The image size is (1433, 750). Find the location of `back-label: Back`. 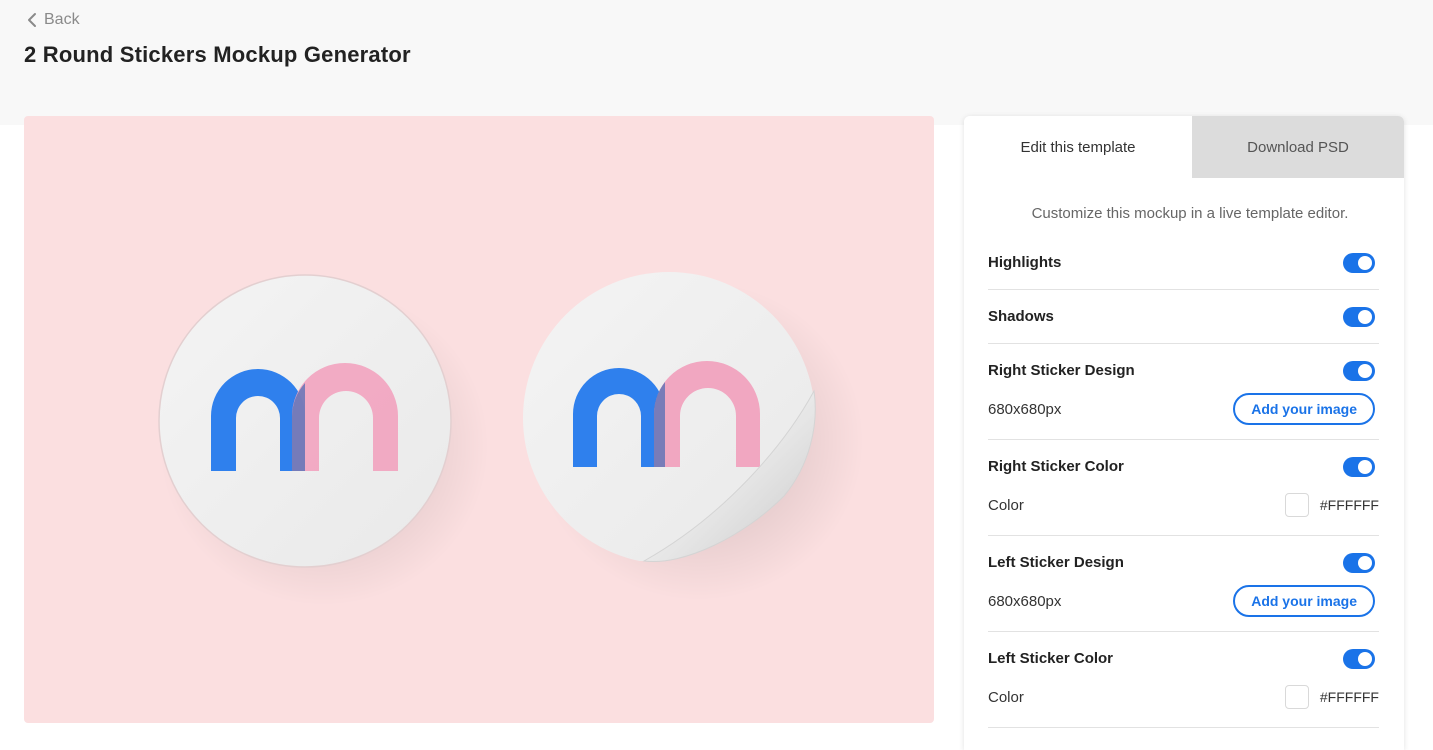

back-label: Back is located at coordinates (62, 20).